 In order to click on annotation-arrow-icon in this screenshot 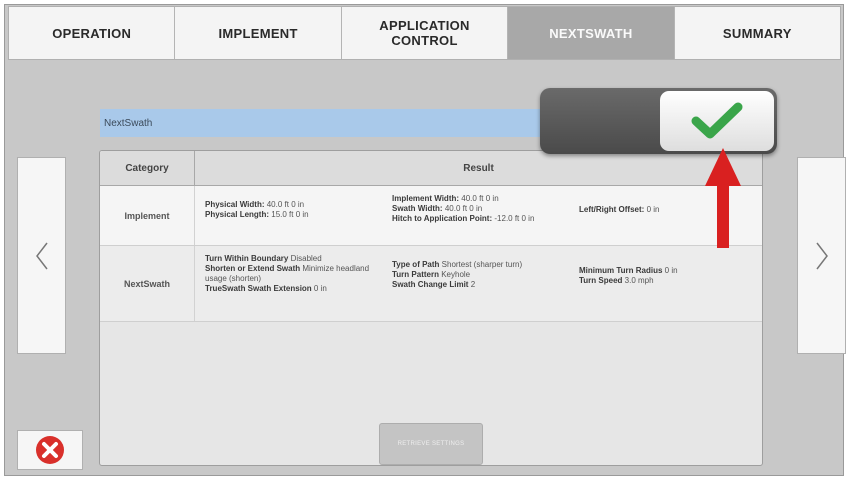, I will do `click(723, 198)`.